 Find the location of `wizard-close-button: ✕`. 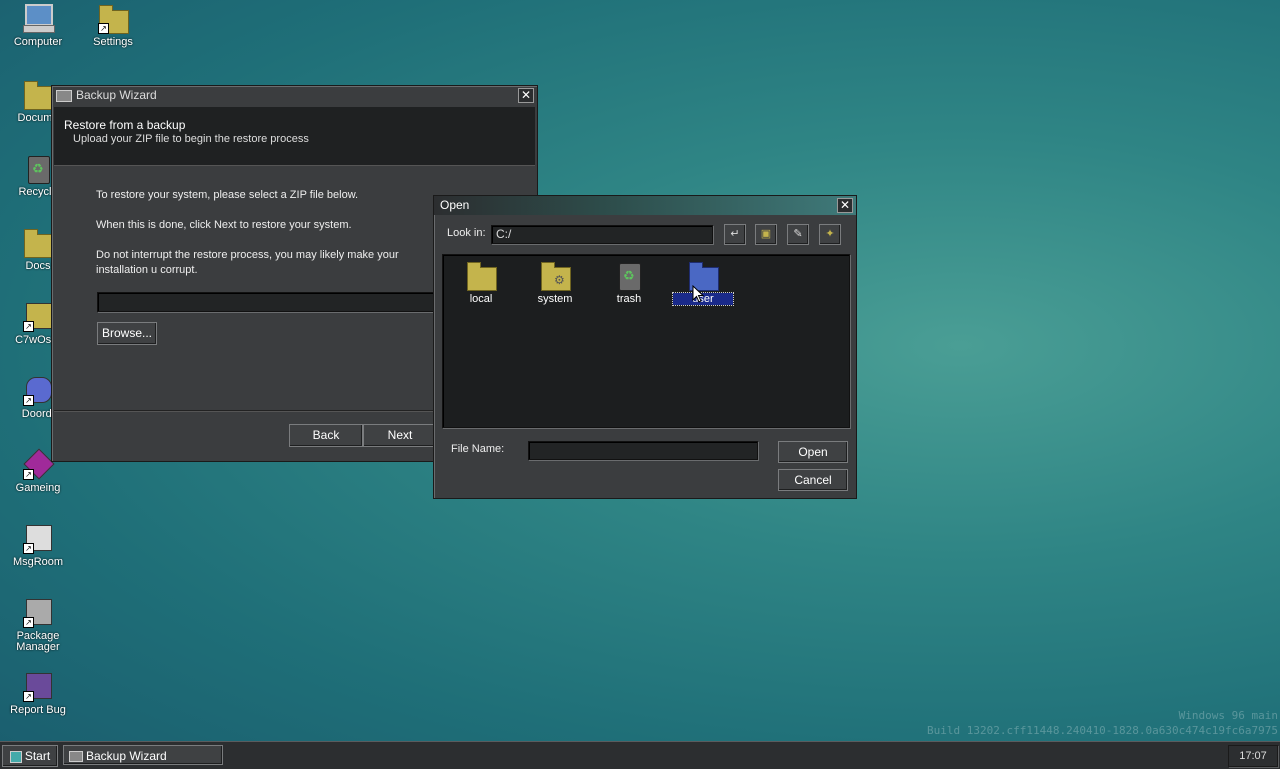

wizard-close-button: ✕ is located at coordinates (526, 95).